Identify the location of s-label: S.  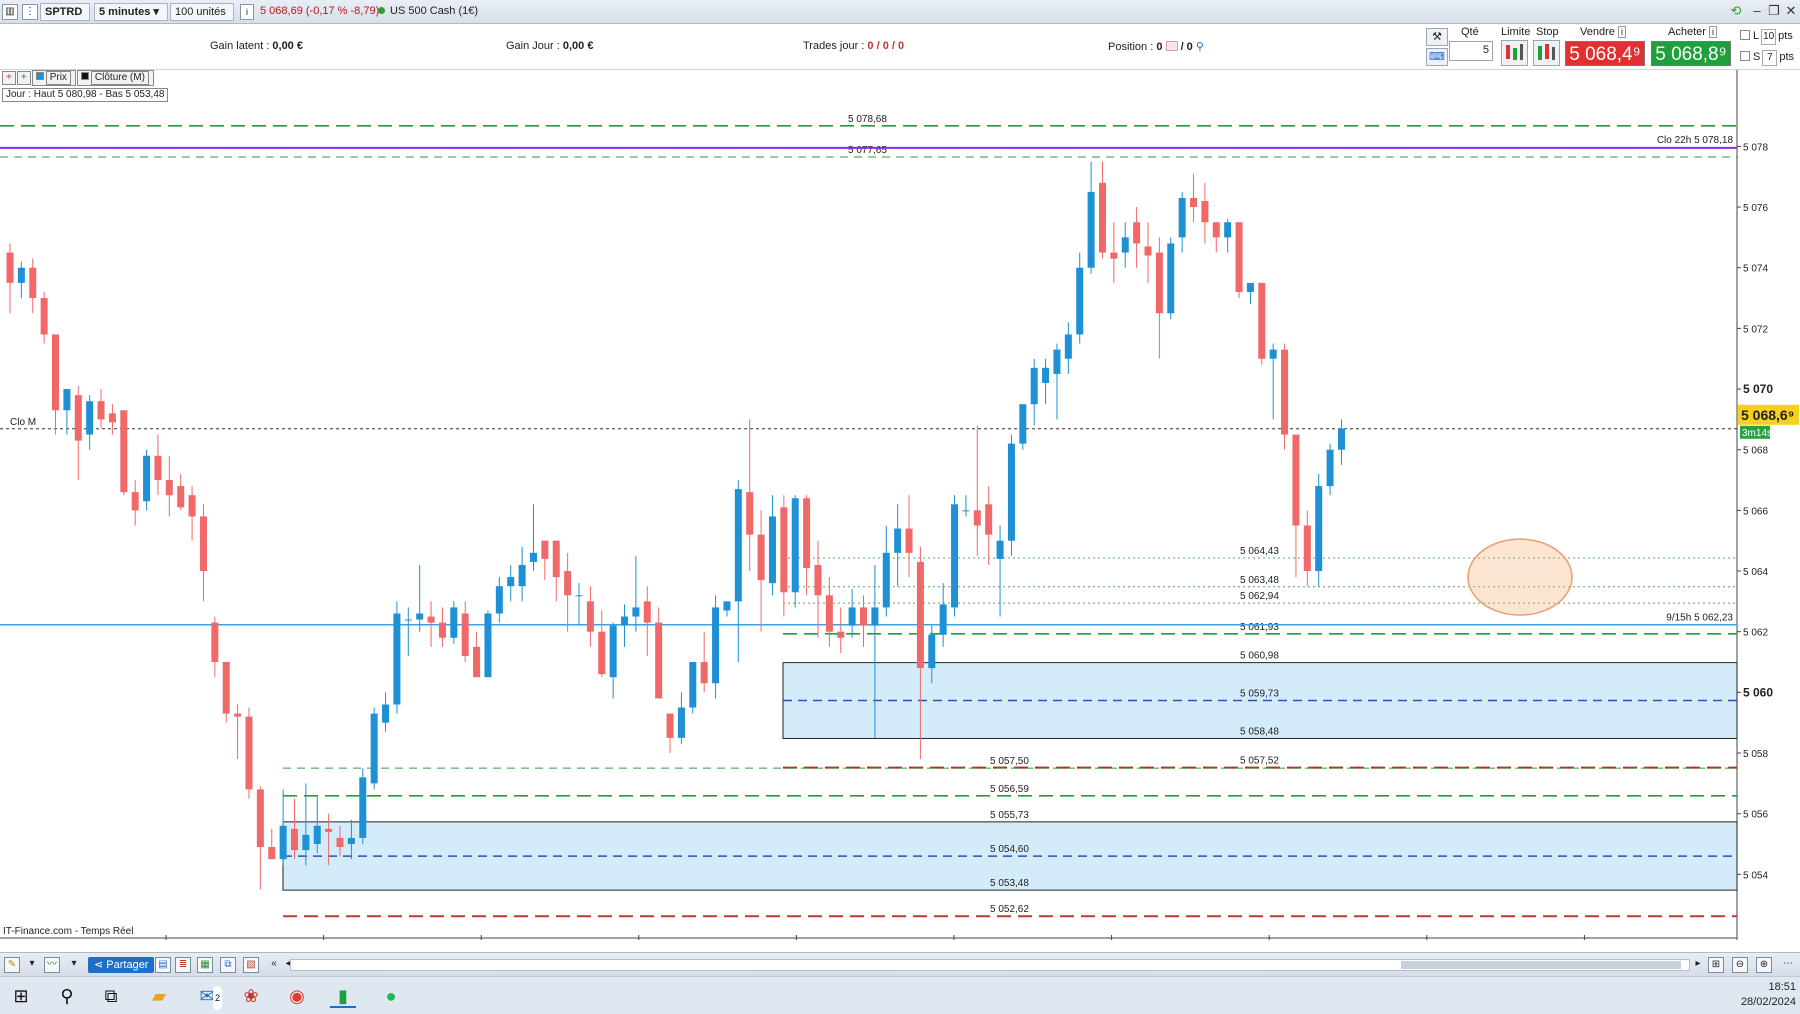
(1757, 57).